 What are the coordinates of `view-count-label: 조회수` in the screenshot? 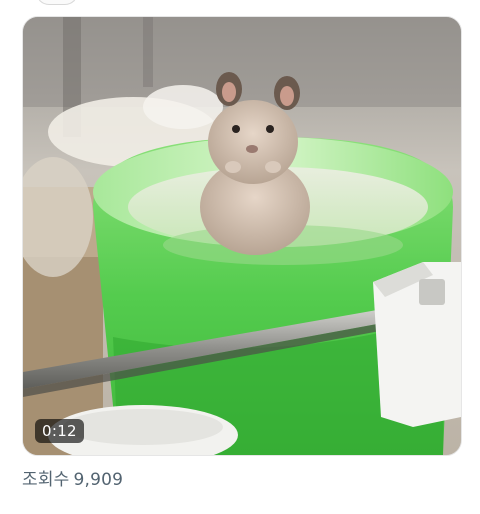 It's located at (46, 480).